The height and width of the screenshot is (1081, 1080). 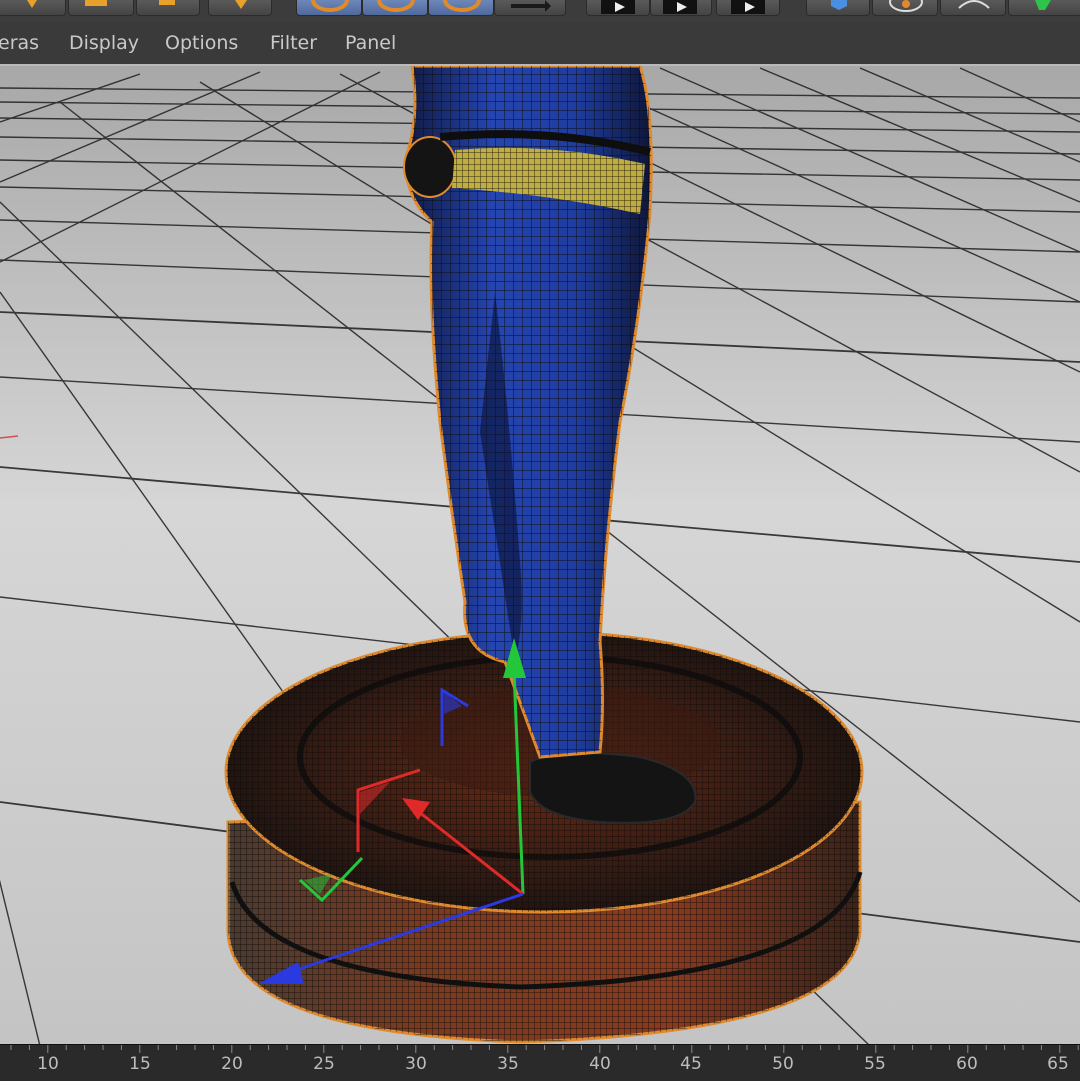 What do you see at coordinates (600, 1064) in the screenshot?
I see `tick-label: 40` at bounding box center [600, 1064].